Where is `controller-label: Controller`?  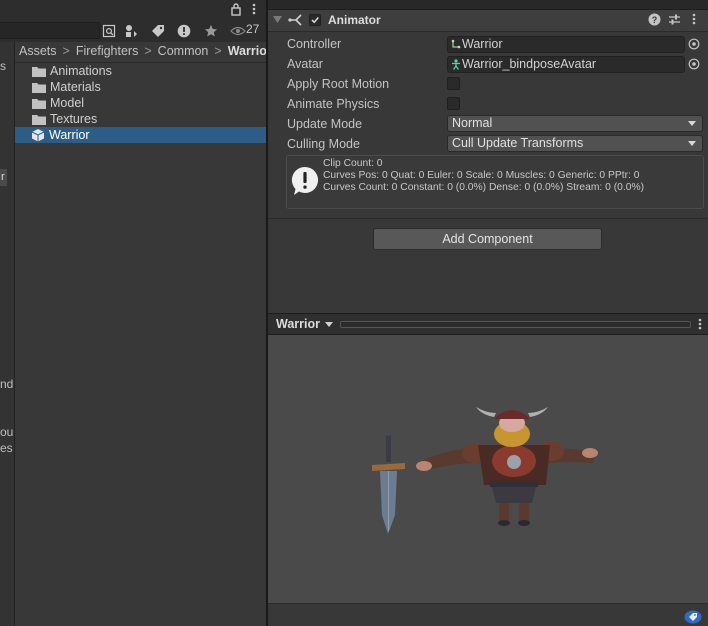
controller-label: Controller is located at coordinates (314, 44).